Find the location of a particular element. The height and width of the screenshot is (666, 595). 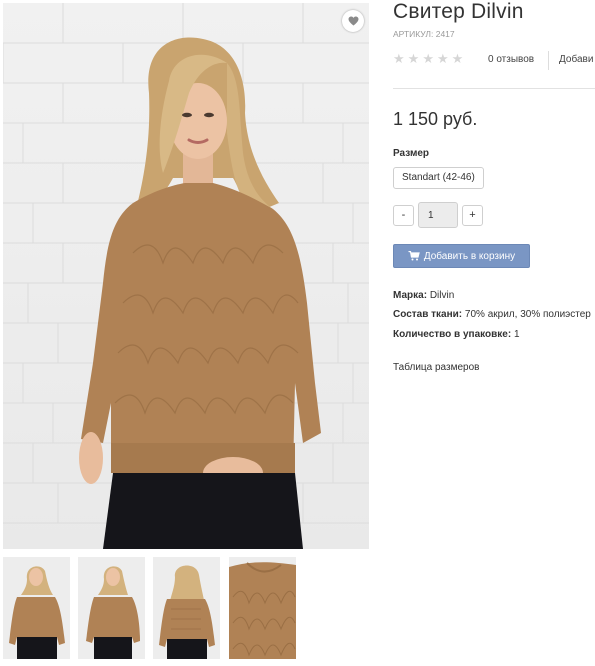

heart-icon is located at coordinates (353, 21).